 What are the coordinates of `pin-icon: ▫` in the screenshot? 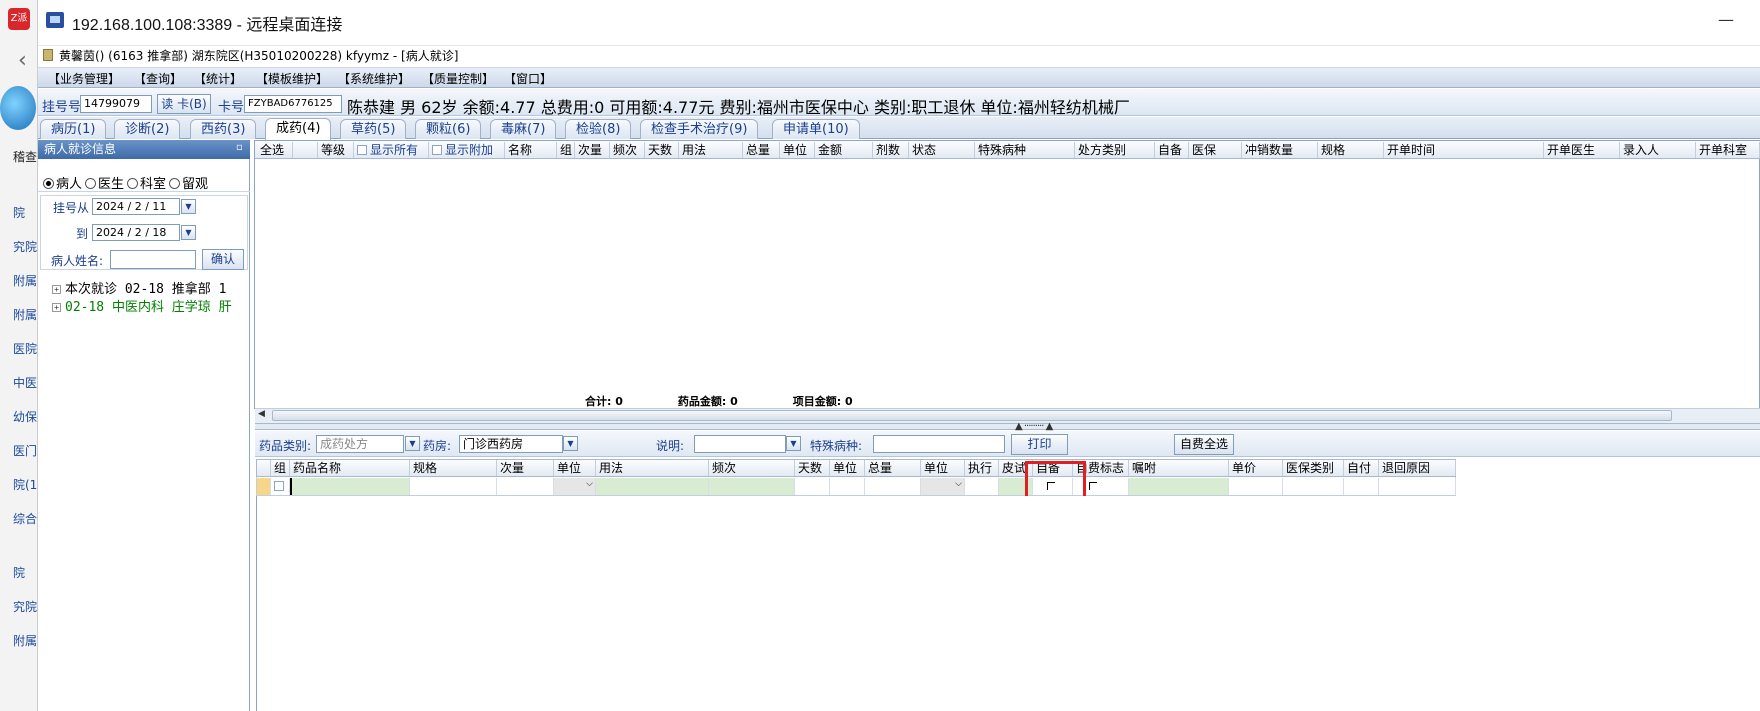 It's located at (239, 147).